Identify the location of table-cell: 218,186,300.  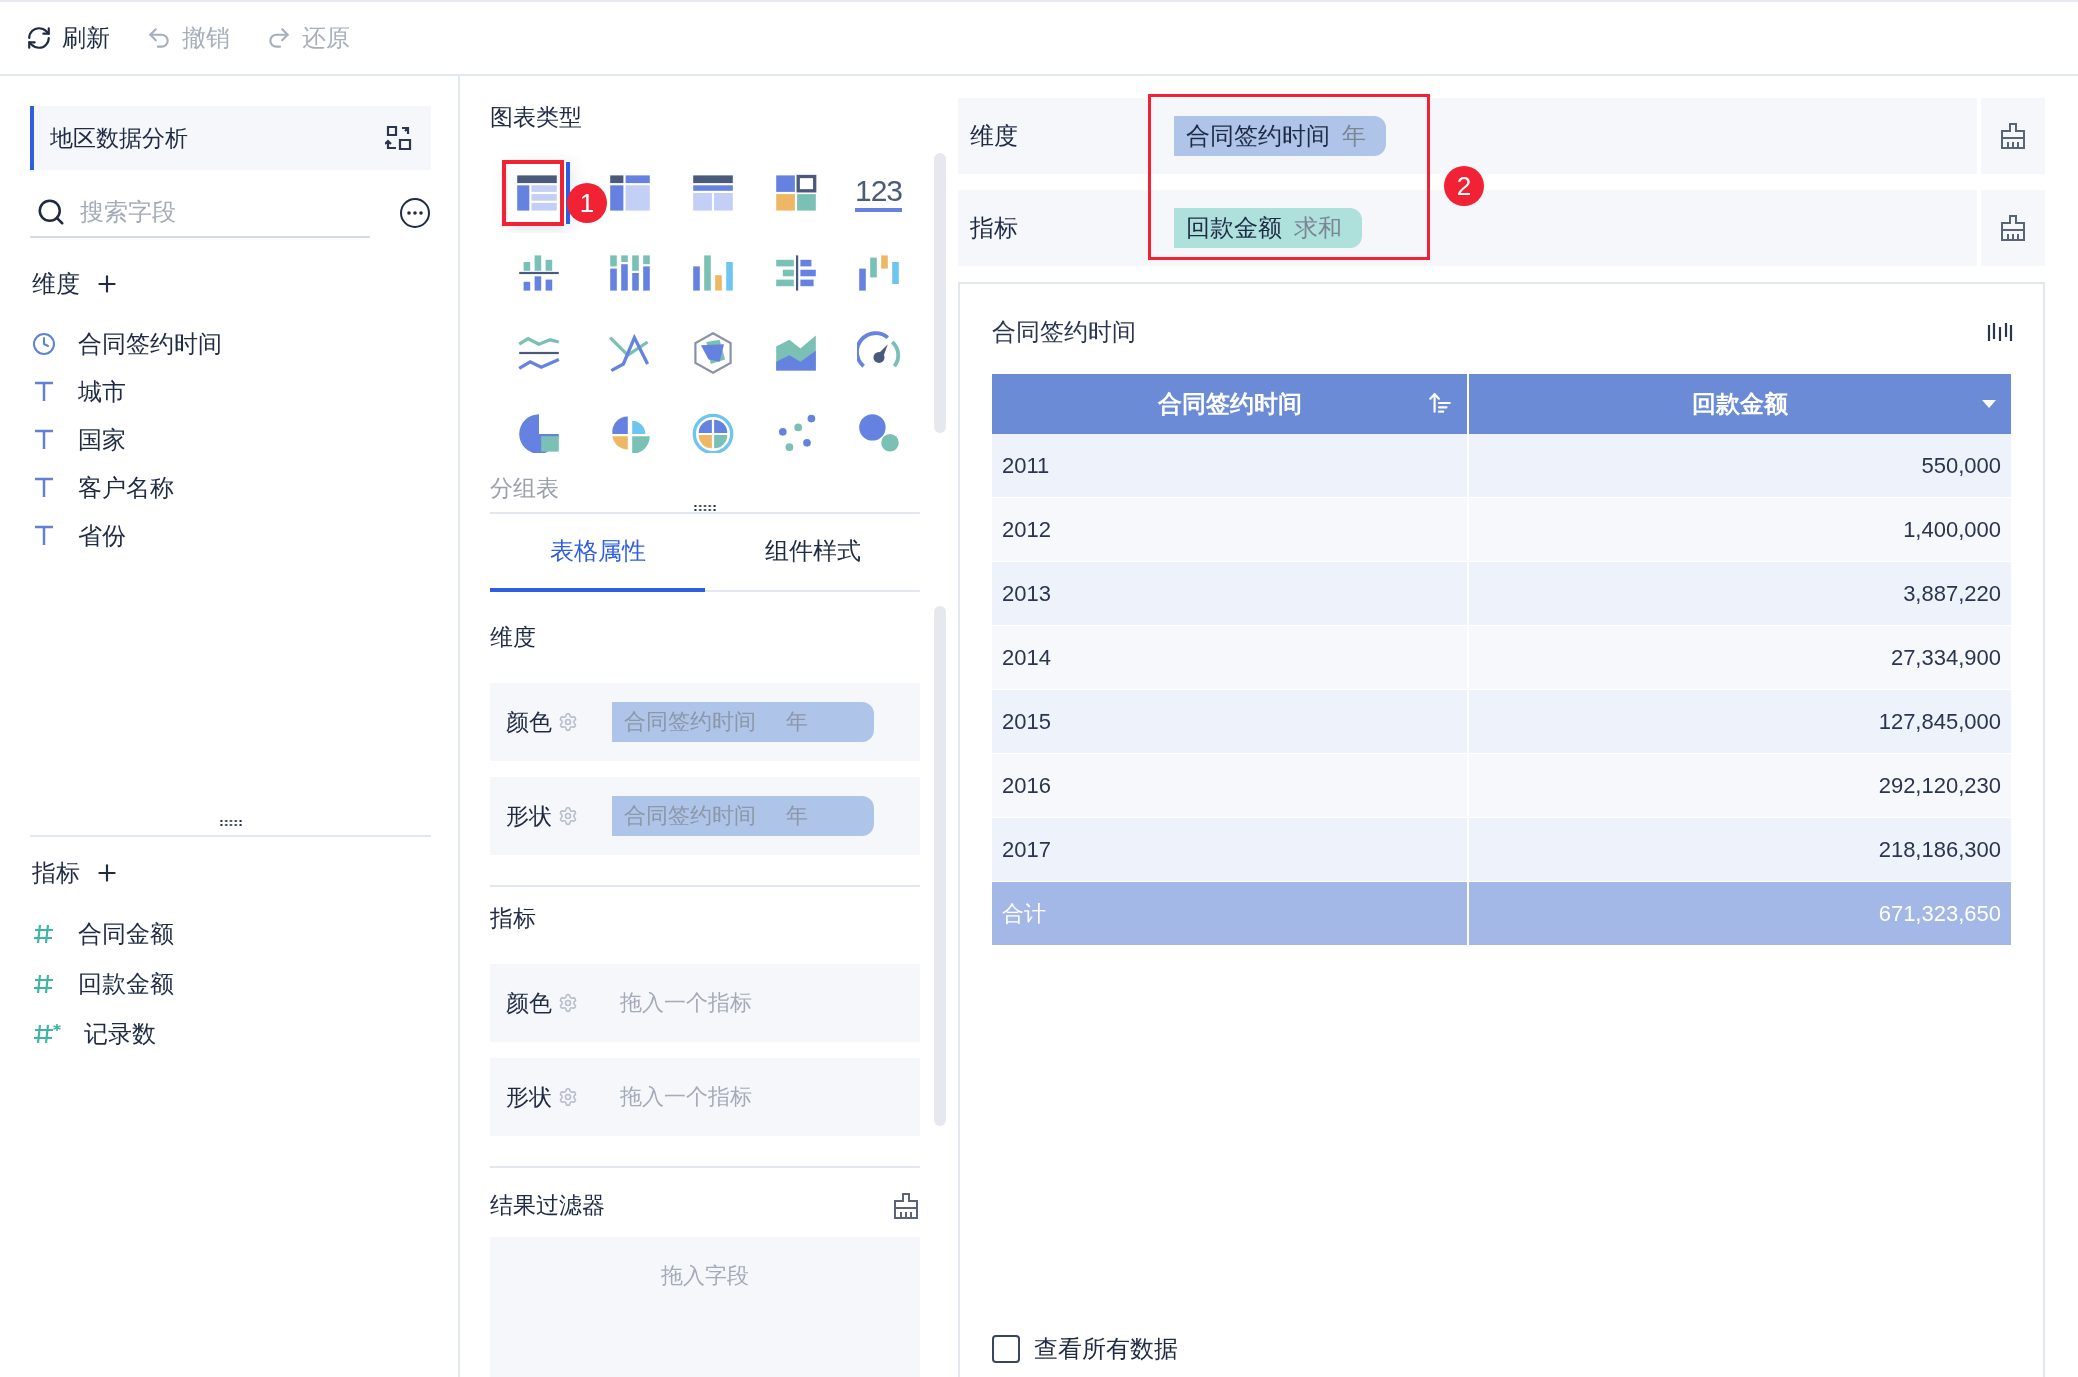
(1741, 850).